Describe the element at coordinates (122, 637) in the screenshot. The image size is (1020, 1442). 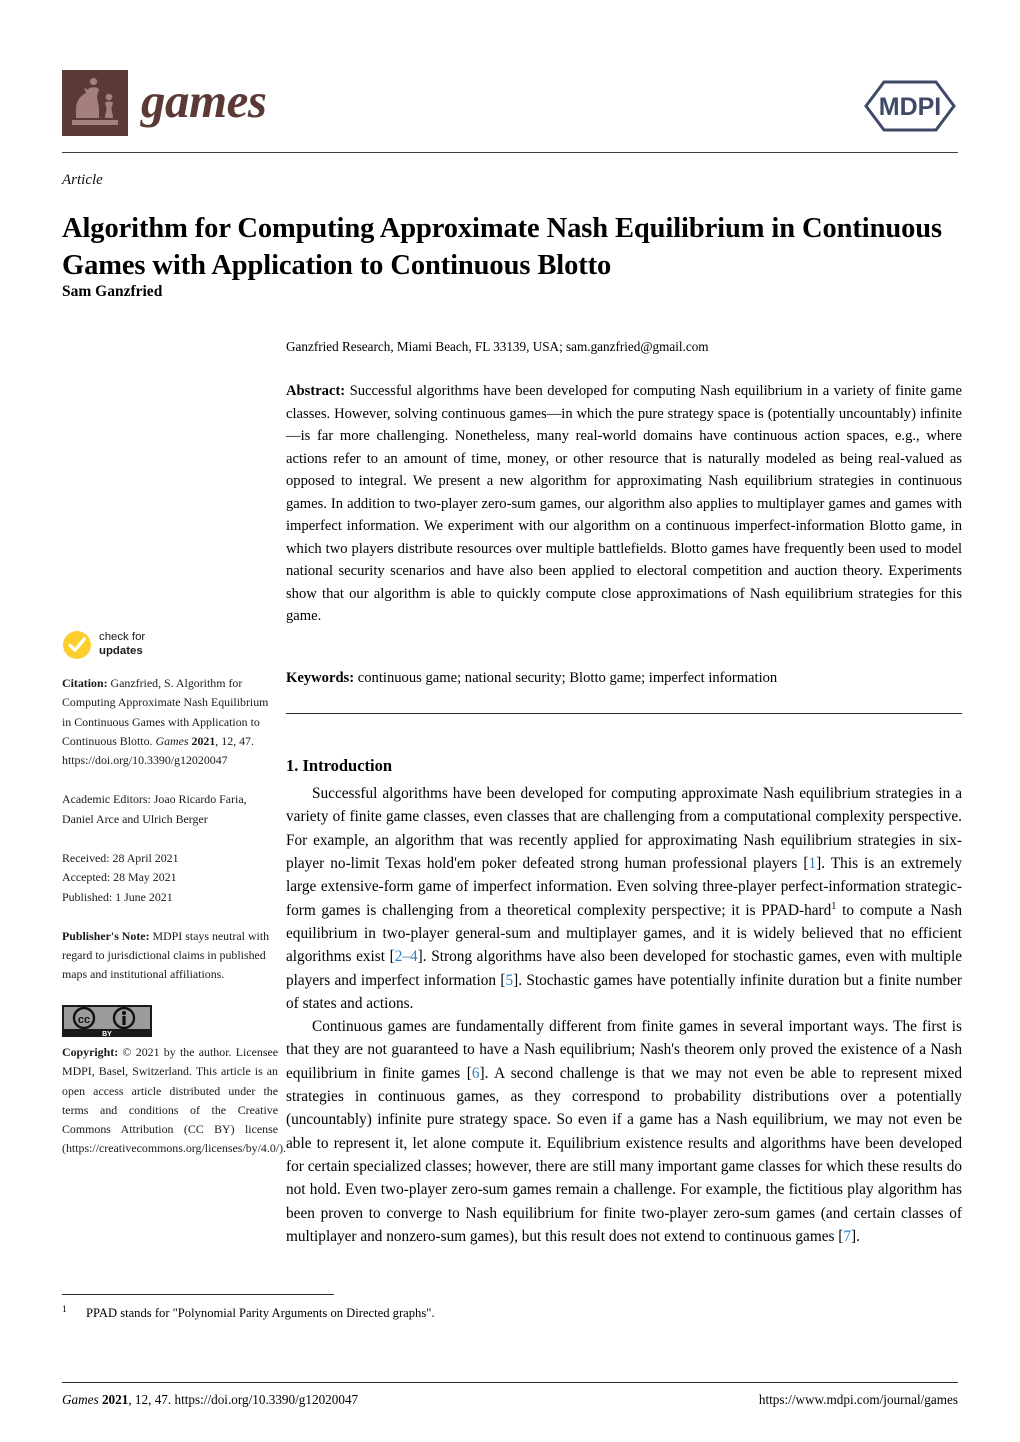
I see `updates-line-1: check for` at that location.